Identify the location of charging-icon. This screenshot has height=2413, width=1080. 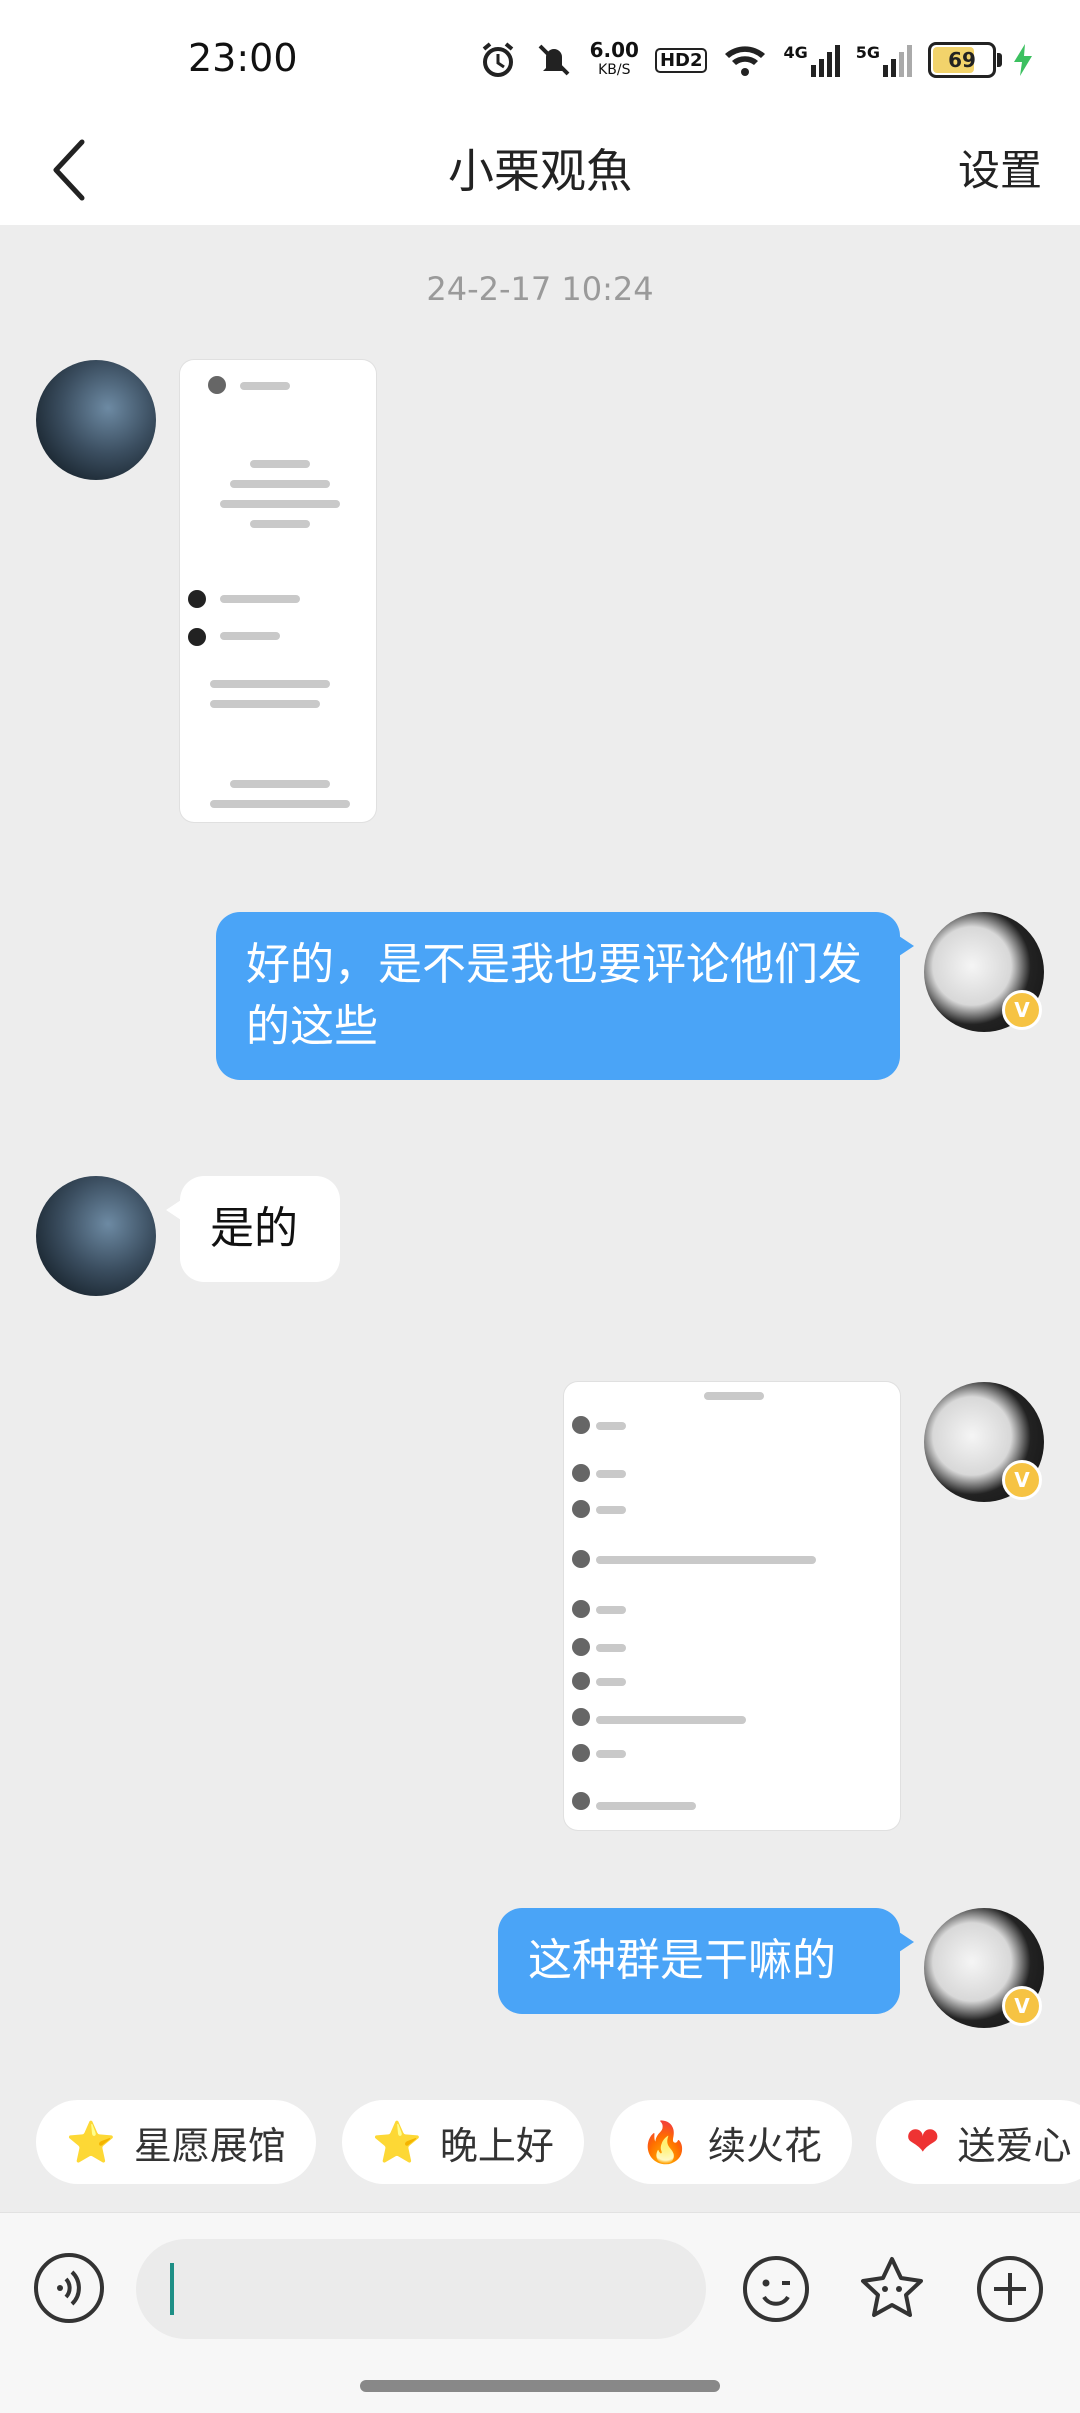
(1023, 60).